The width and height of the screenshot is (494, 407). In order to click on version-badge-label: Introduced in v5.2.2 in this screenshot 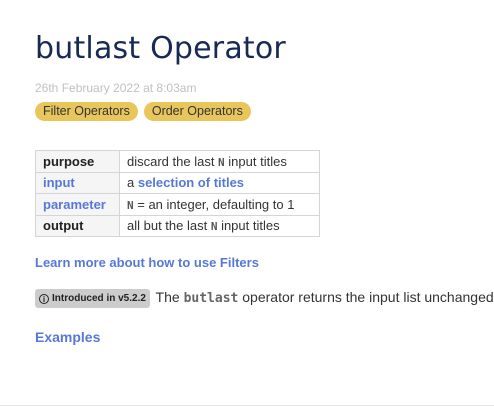, I will do `click(99, 298)`.